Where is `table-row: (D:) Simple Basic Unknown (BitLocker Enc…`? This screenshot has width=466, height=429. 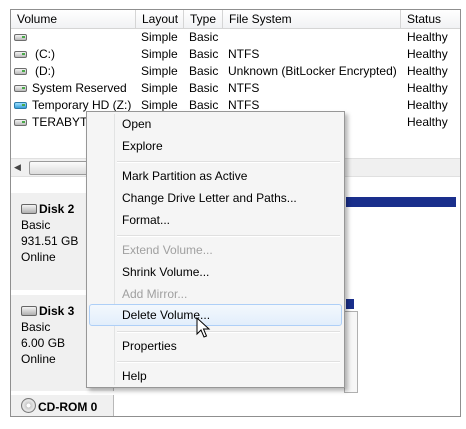 table-row: (D:) Simple Basic Unknown (BitLocker Enc… is located at coordinates (235, 71).